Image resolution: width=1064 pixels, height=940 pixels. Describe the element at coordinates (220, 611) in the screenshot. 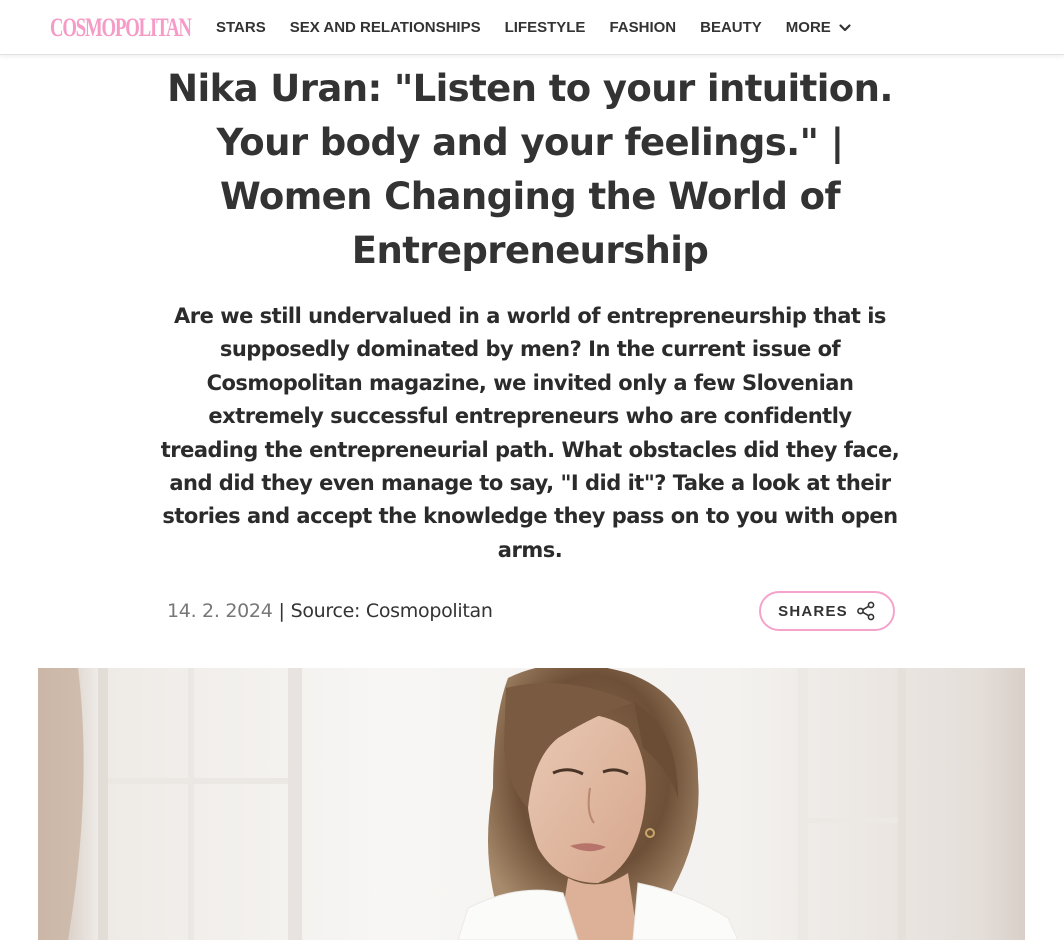

I see `publish-date: 14. 2. 2024` at that location.